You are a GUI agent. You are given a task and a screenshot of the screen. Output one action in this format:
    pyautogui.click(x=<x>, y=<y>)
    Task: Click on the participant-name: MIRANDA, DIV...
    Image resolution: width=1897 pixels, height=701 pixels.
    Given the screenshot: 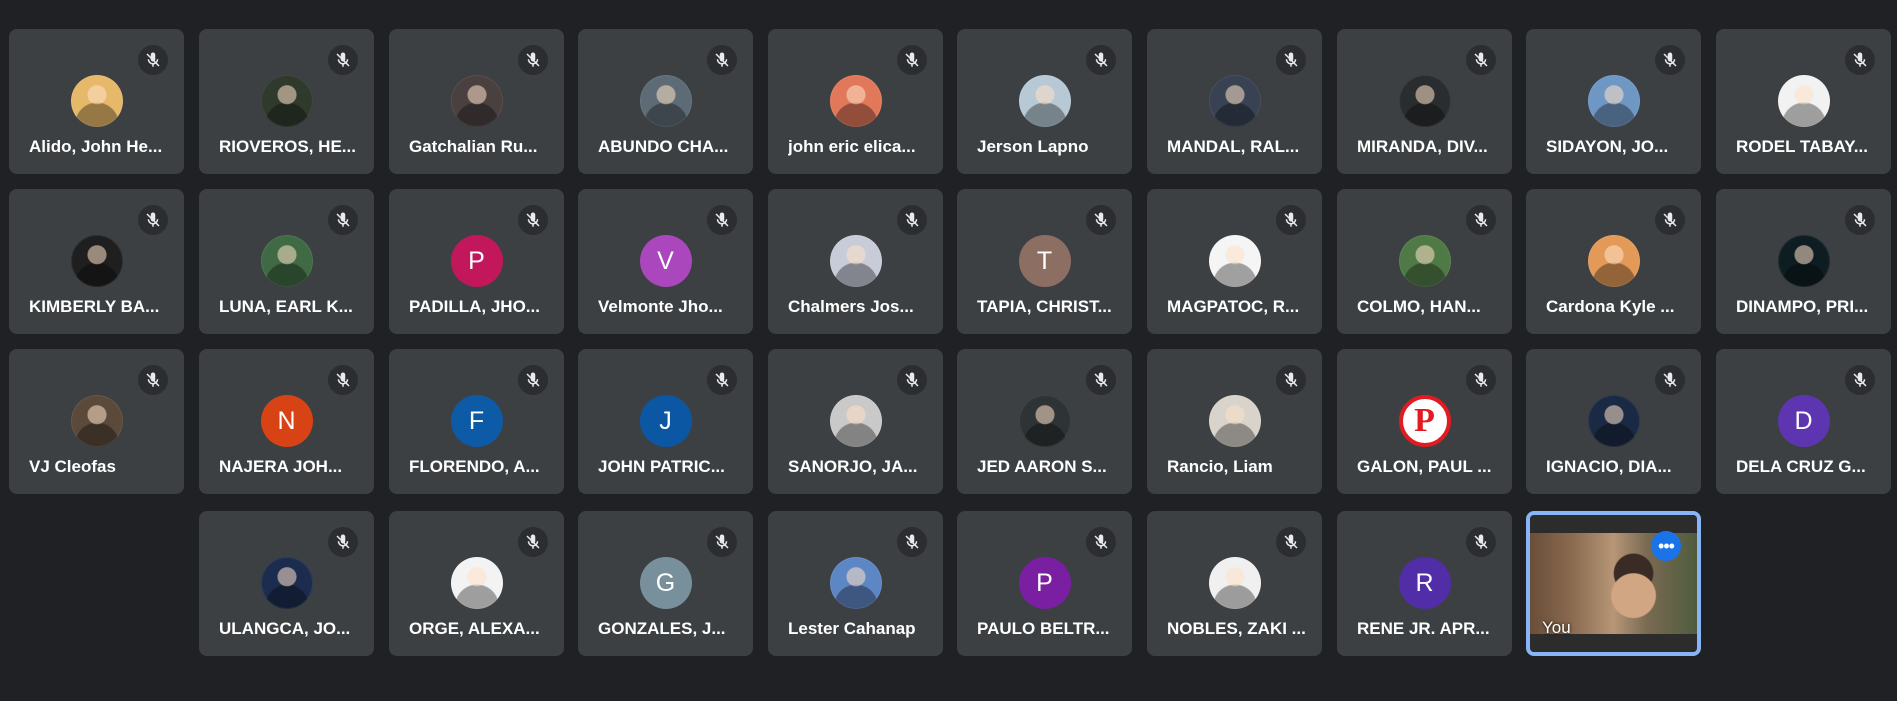 What is the action you would take?
    pyautogui.click(x=1422, y=146)
    